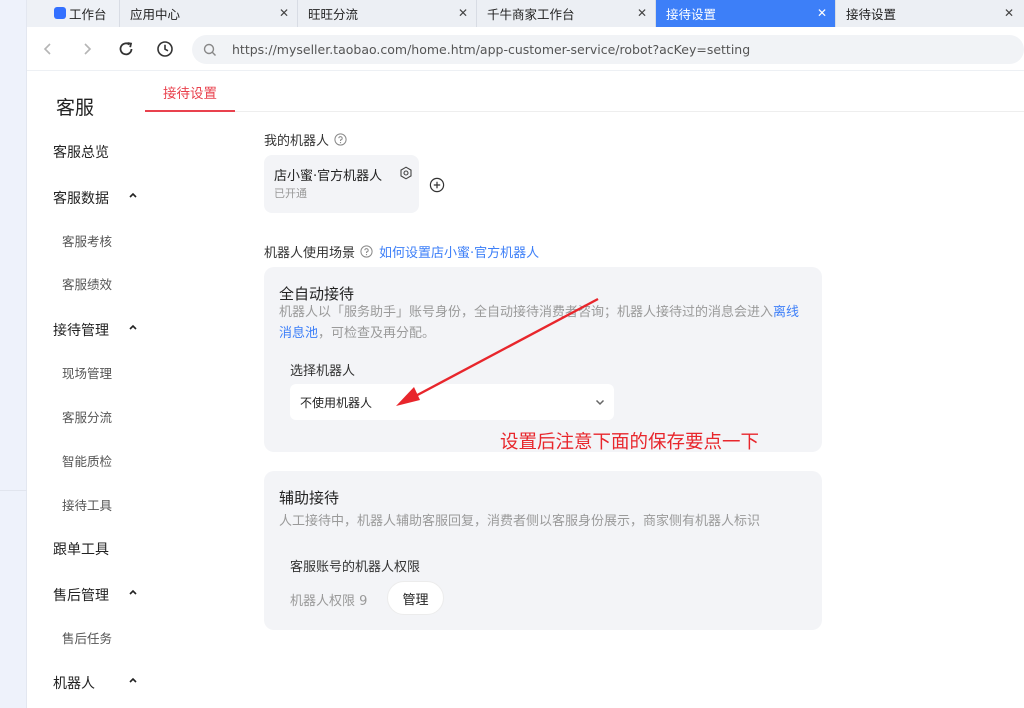  What do you see at coordinates (437, 185) in the screenshot?
I see `add-robot-button` at bounding box center [437, 185].